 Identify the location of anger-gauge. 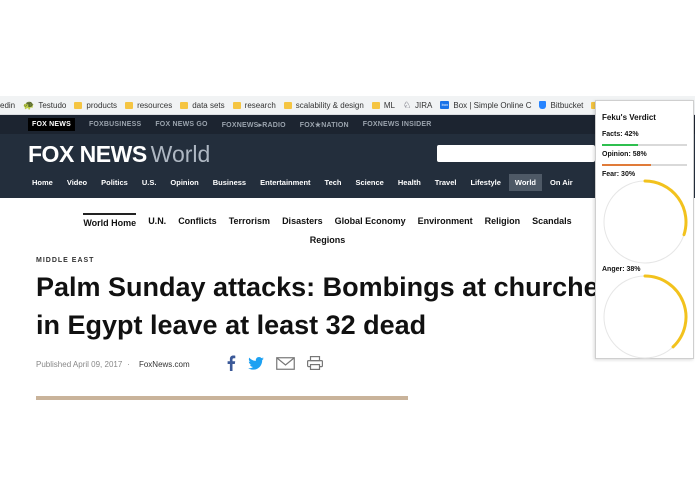
(645, 316).